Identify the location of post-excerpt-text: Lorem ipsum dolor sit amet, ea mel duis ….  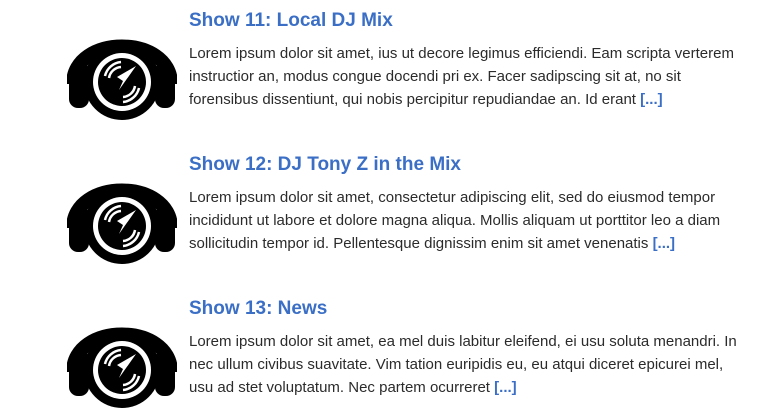
(463, 364).